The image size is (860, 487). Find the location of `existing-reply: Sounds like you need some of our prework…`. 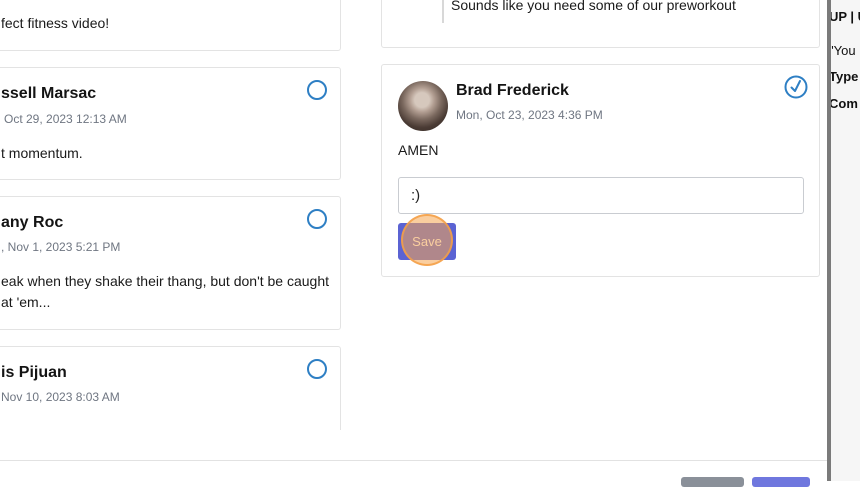

existing-reply: Sounds like you need some of our prework… is located at coordinates (593, 6).